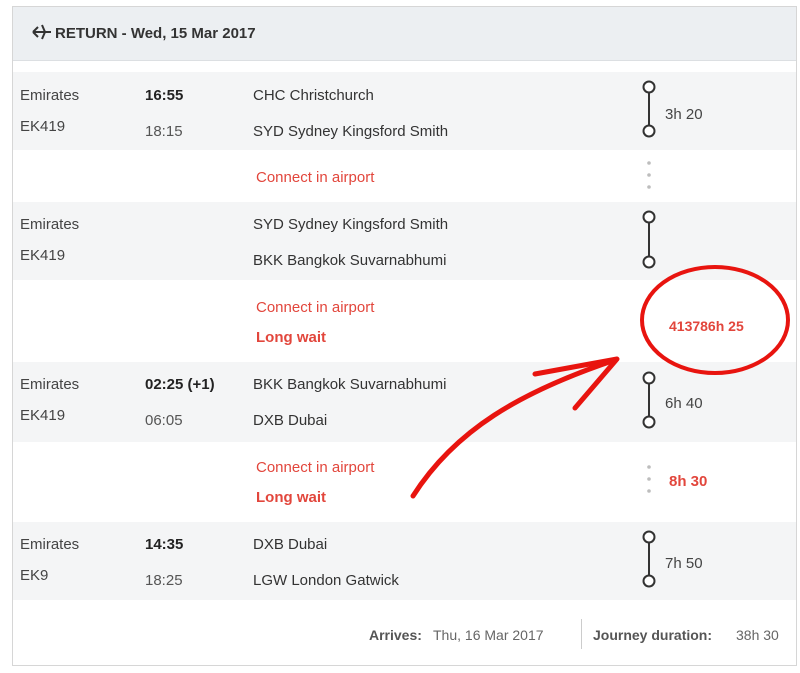 The image size is (800, 673). I want to click on departure-airport: BKK Bangkok Suvarnabhumi, so click(350, 384).